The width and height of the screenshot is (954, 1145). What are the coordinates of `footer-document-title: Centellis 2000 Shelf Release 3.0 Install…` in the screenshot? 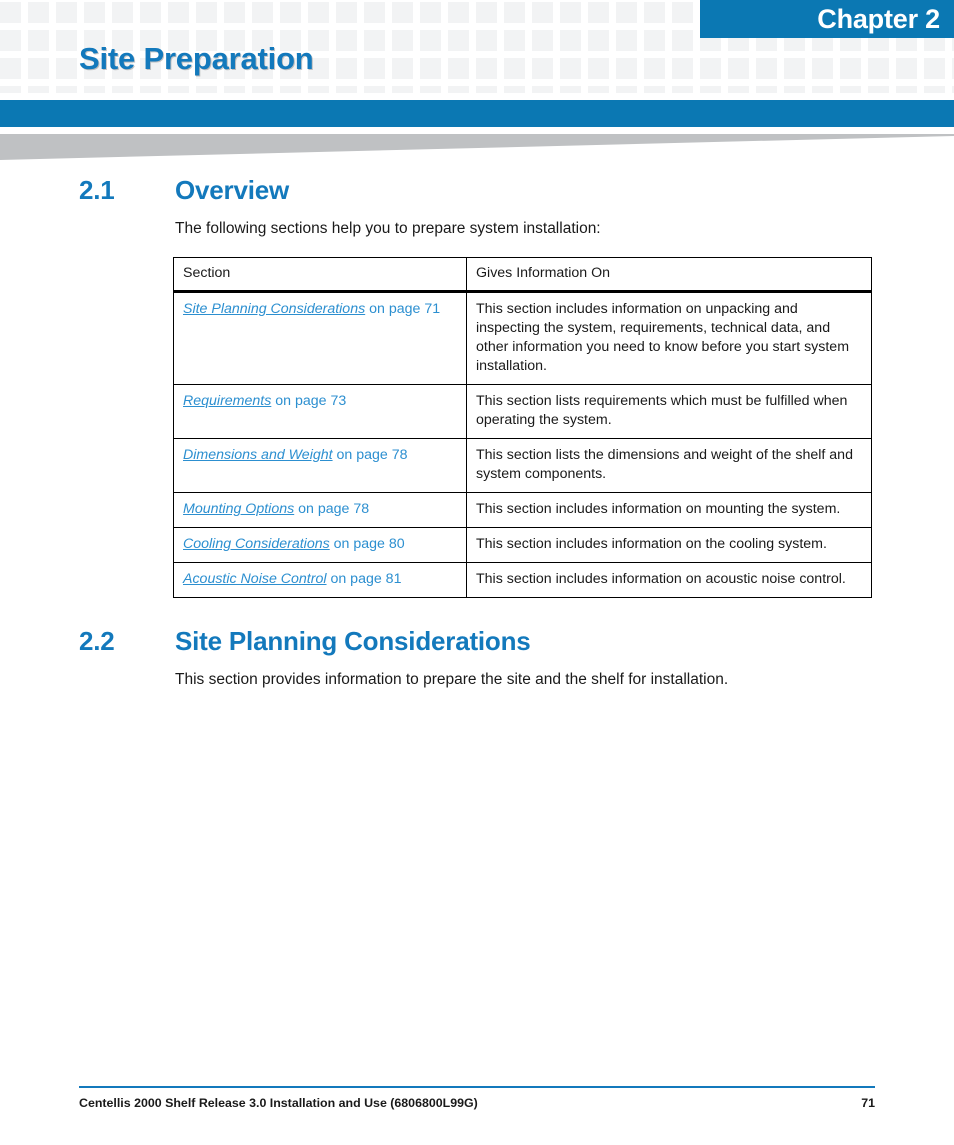 It's located at (278, 1103).